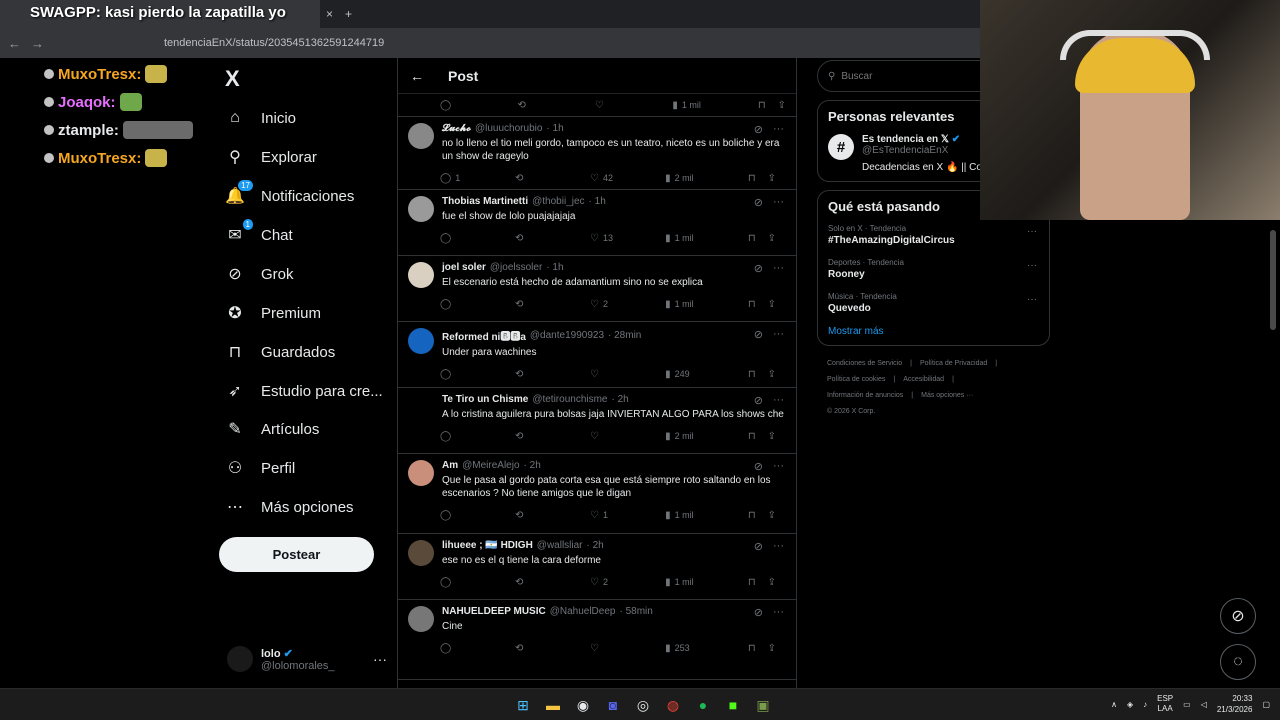 This screenshot has height=720, width=1280. I want to click on author-handle: @thobii_jec, so click(558, 201).